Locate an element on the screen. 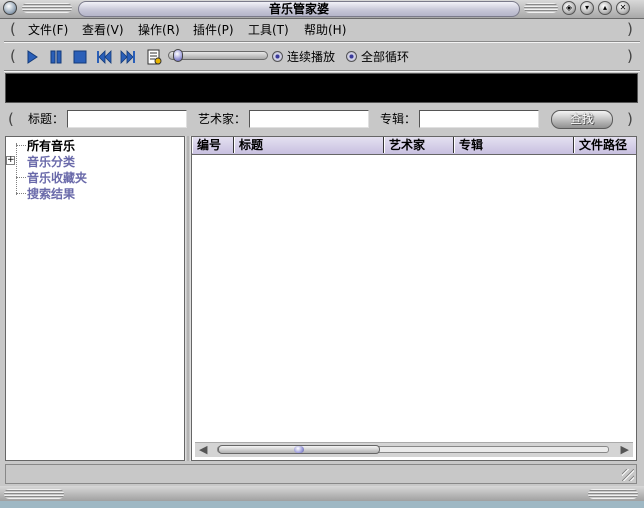 The height and width of the screenshot is (508, 644). next-icon is located at coordinates (128, 57).